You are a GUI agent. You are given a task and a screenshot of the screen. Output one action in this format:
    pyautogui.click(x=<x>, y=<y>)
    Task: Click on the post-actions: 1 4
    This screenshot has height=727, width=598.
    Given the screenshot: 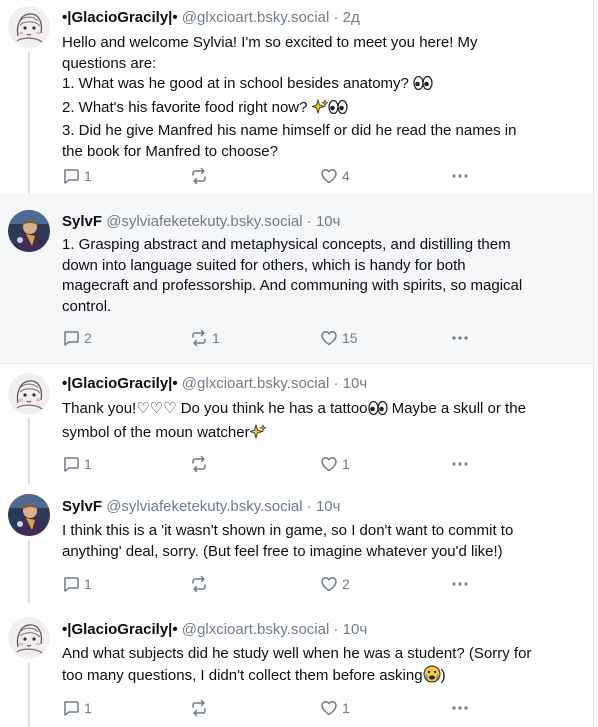 What is the action you would take?
    pyautogui.click(x=272, y=176)
    